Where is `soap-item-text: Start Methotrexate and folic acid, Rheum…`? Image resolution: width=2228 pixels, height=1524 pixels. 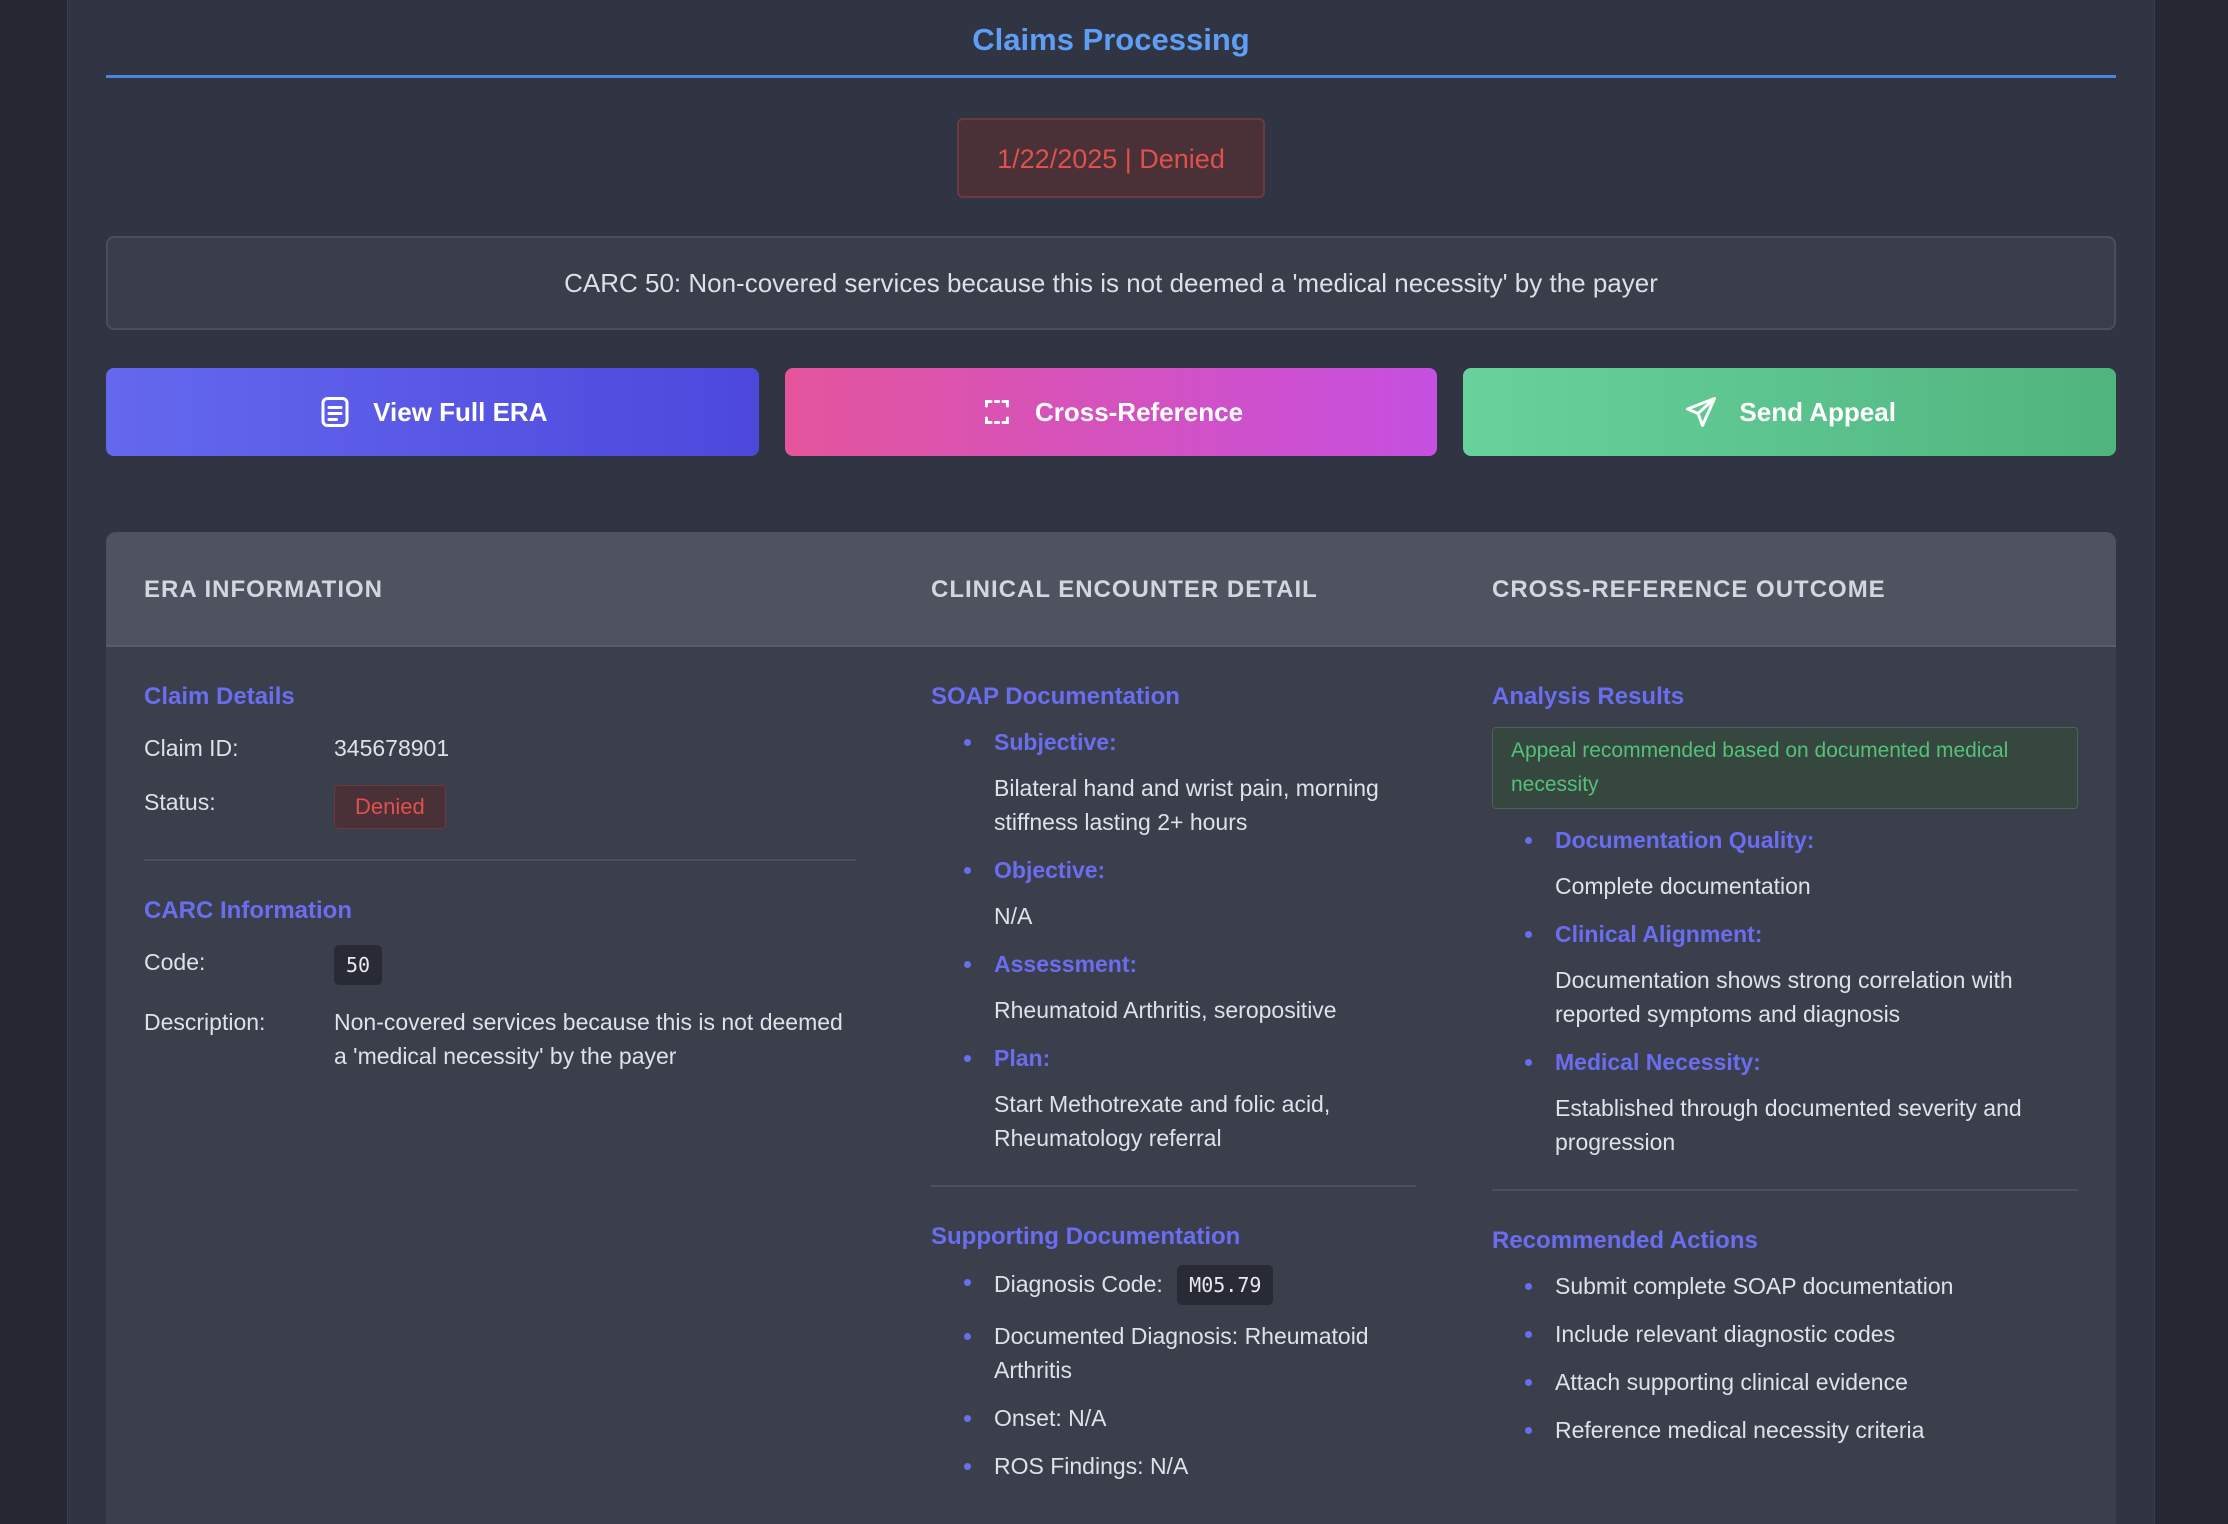 soap-item-text: Start Methotrexate and folic acid, Rheum… is located at coordinates (1162, 1121).